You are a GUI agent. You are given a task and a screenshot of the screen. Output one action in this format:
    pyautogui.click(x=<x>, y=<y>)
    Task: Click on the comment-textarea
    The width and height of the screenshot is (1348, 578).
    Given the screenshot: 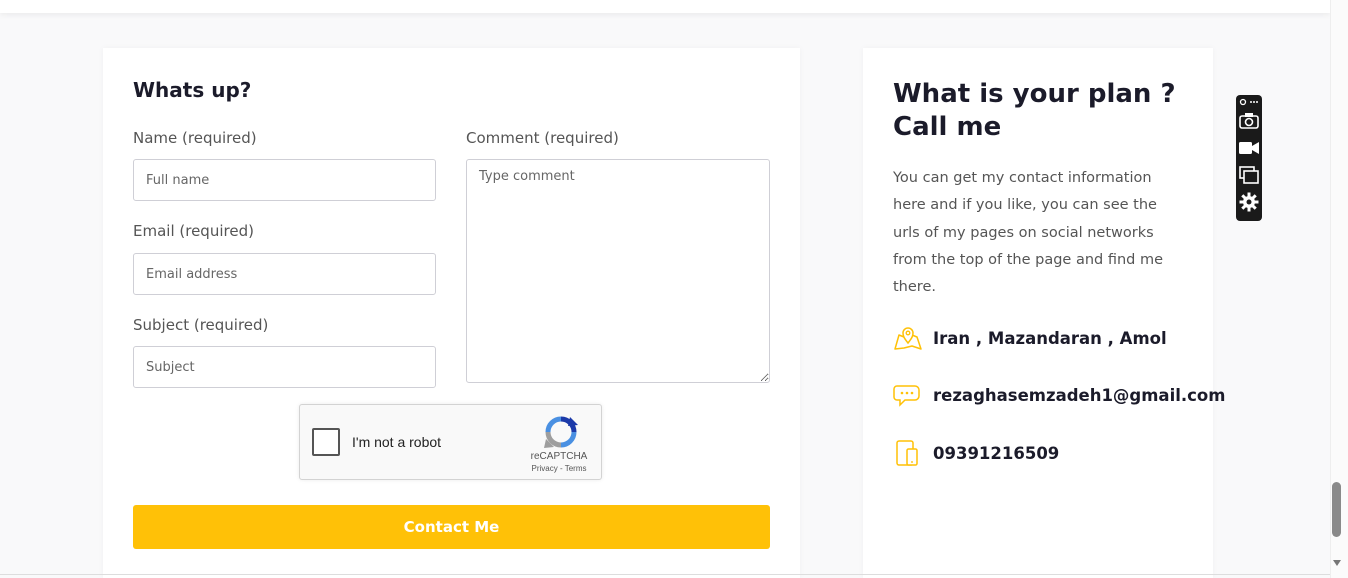 What is the action you would take?
    pyautogui.click(x=618, y=271)
    